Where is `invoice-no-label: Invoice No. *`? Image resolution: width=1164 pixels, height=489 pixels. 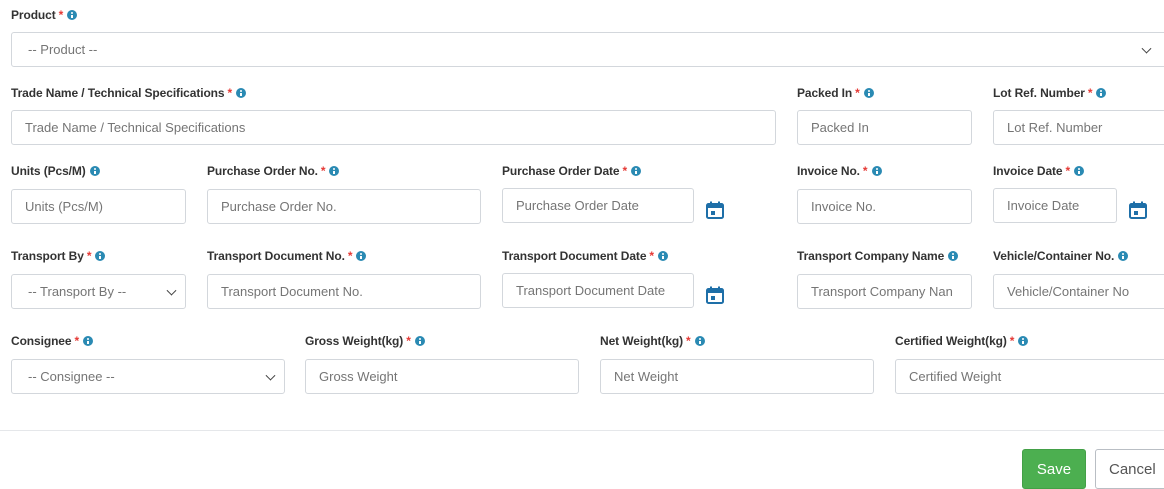 invoice-no-label: Invoice No. * is located at coordinates (839, 171).